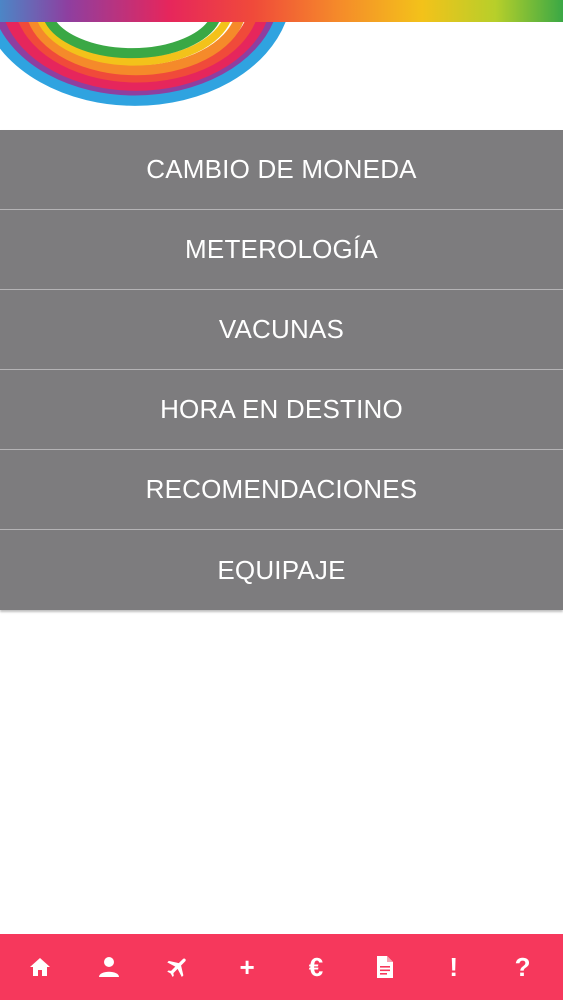 The image size is (563, 1000). What do you see at coordinates (281, 11) in the screenshot?
I see `header-rainbow-bar` at bounding box center [281, 11].